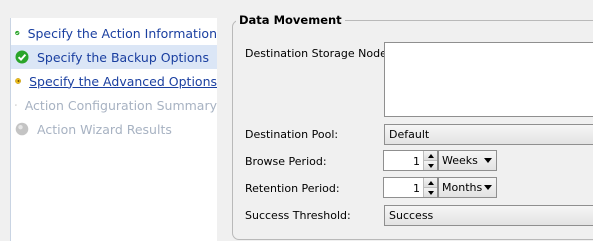 Image resolution: width=593 pixels, height=241 pixels. I want to click on browse-period-stepper: 1, so click(410, 160).